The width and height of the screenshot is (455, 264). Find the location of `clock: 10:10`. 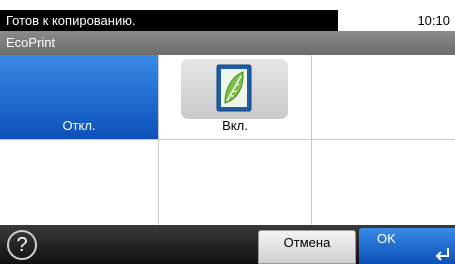

clock: 10:10 is located at coordinates (433, 20).